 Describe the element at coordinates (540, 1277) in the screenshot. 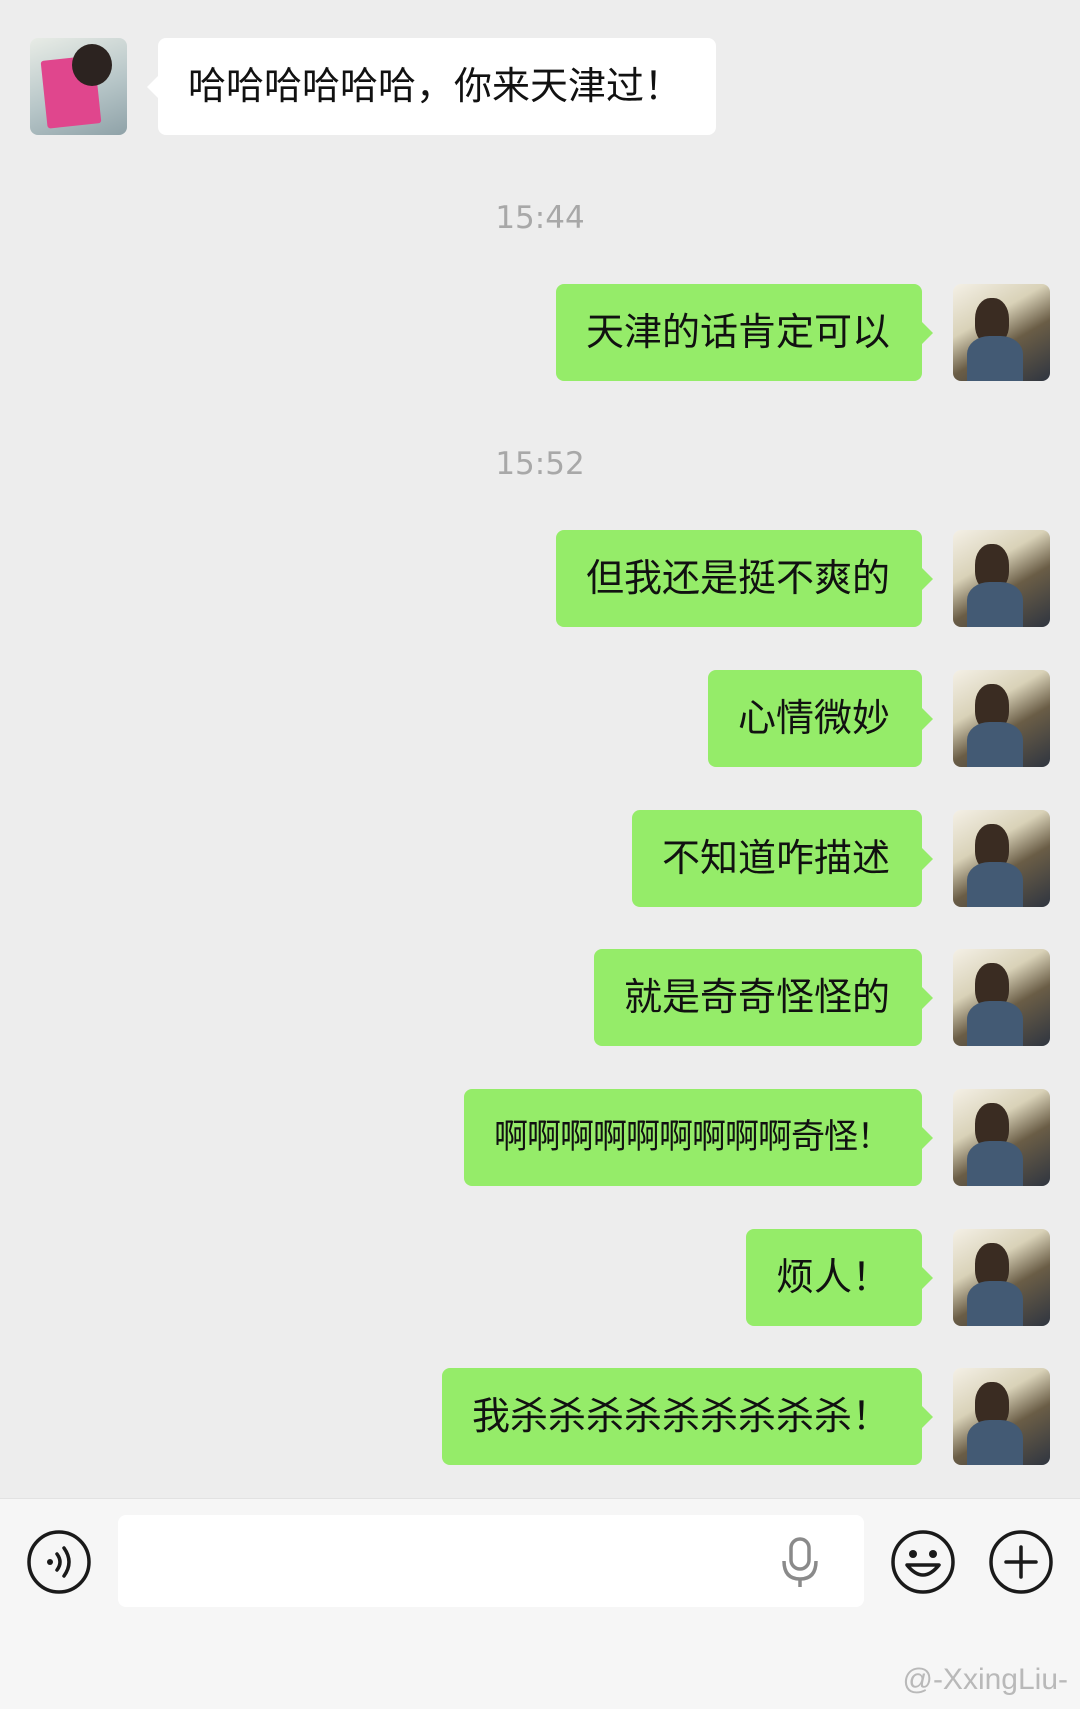

I see `message-row-outgoing: 烦人！` at that location.